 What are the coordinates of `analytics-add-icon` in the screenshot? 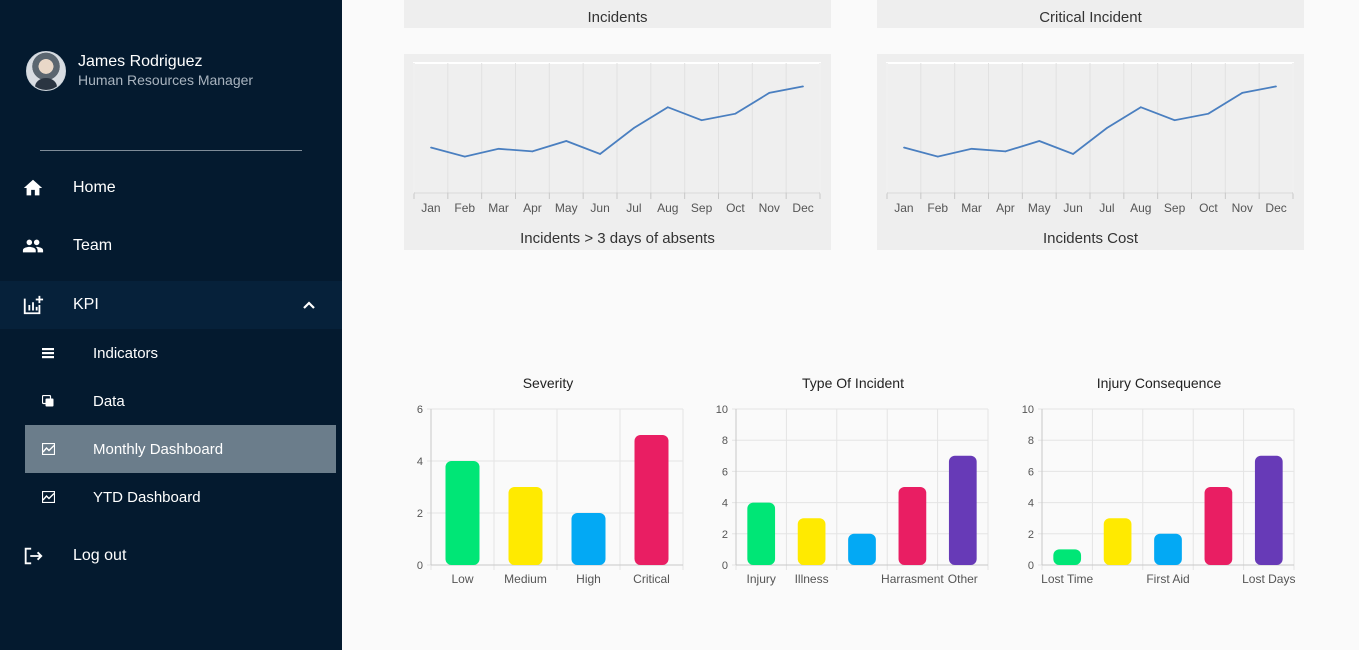 It's located at (33, 305).